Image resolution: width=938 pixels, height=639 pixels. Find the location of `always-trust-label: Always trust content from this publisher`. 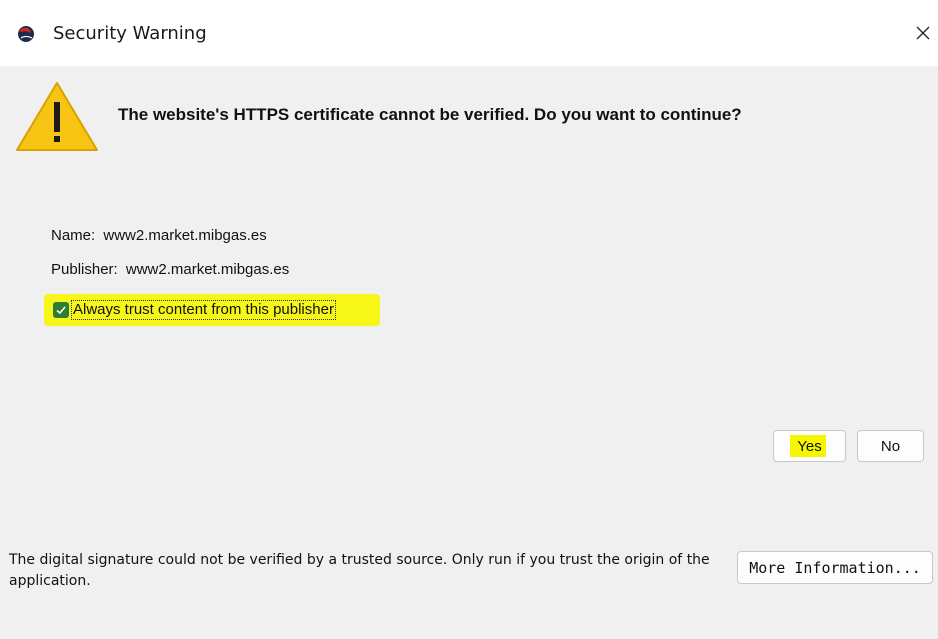

always-trust-label: Always trust content from this publisher is located at coordinates (203, 310).